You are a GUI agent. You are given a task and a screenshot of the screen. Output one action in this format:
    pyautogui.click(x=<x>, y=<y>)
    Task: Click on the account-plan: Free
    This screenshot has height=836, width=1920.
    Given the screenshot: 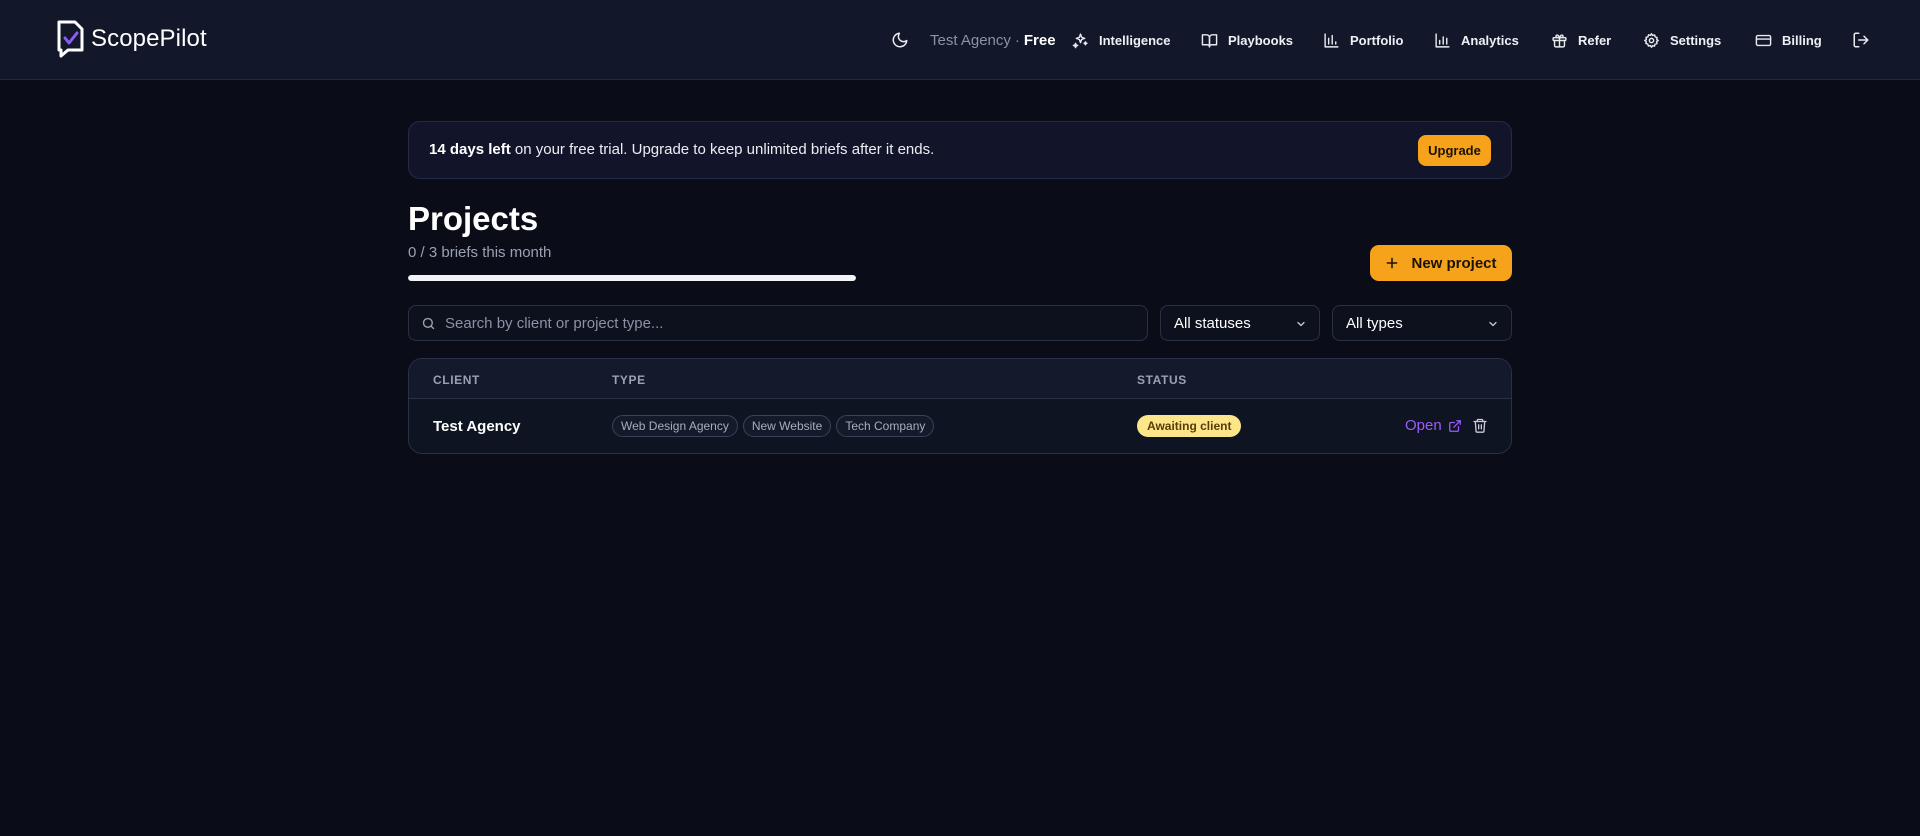 What is the action you would take?
    pyautogui.click(x=1039, y=40)
    